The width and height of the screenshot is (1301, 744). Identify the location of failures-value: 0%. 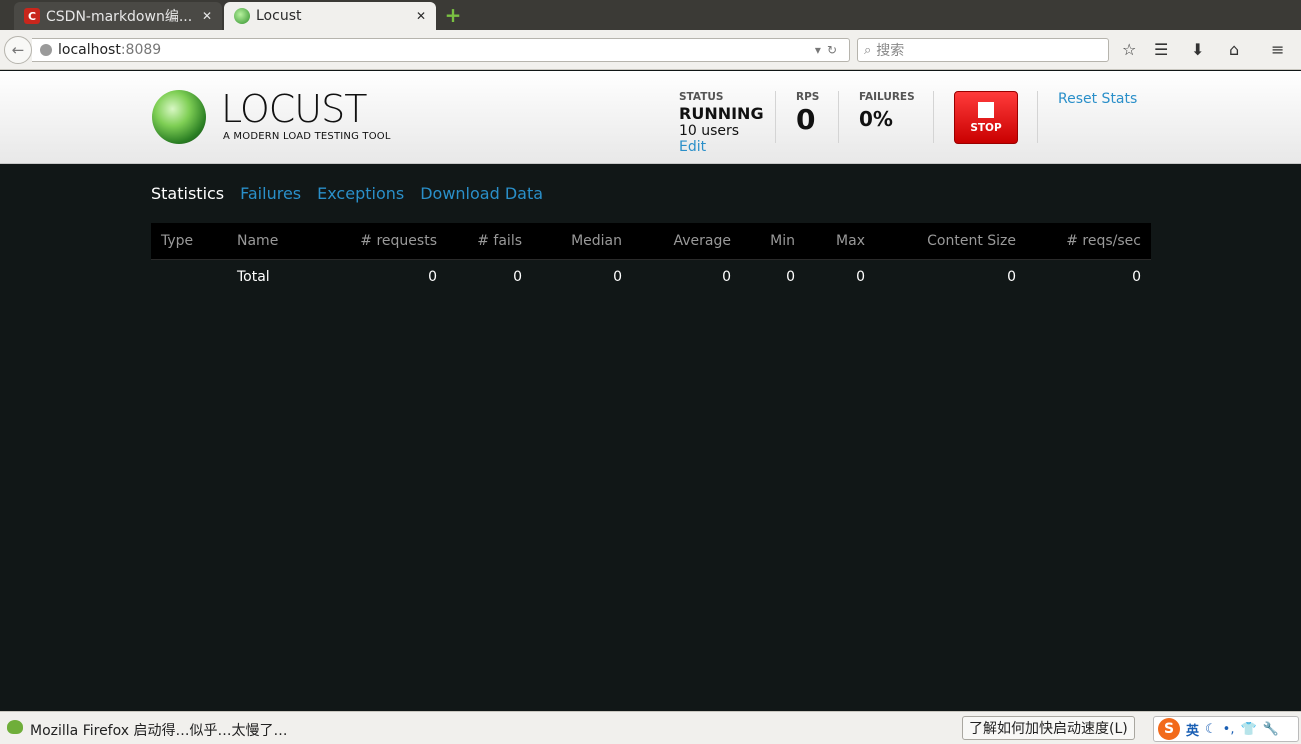
(876, 119).